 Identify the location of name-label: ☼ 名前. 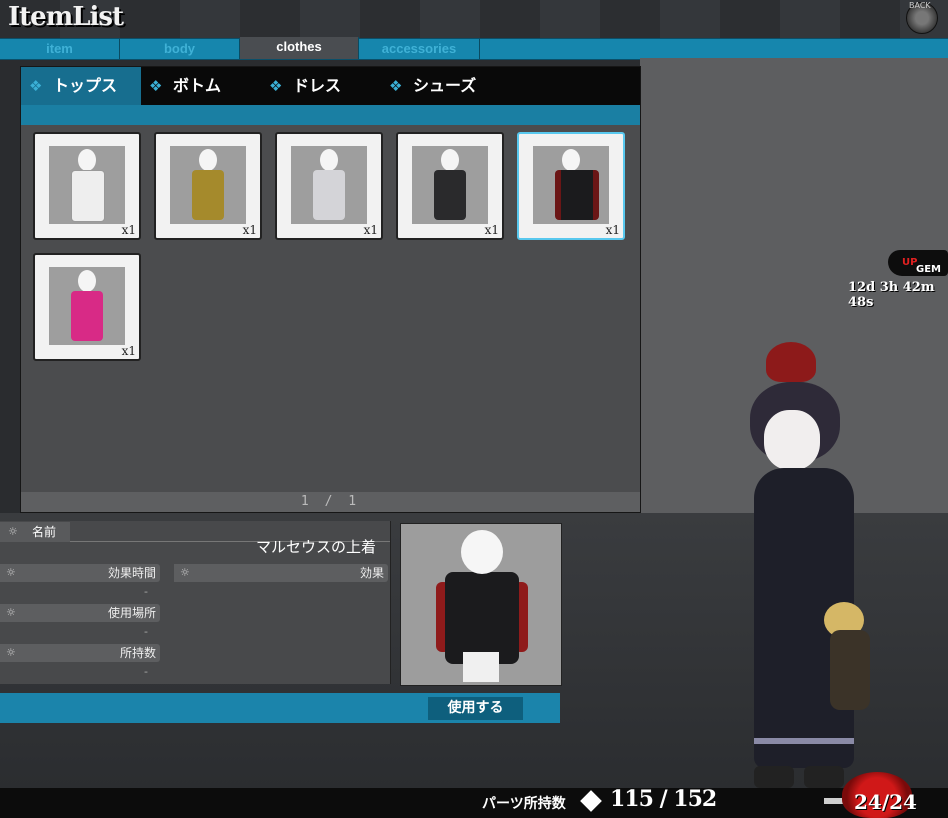
(35, 532).